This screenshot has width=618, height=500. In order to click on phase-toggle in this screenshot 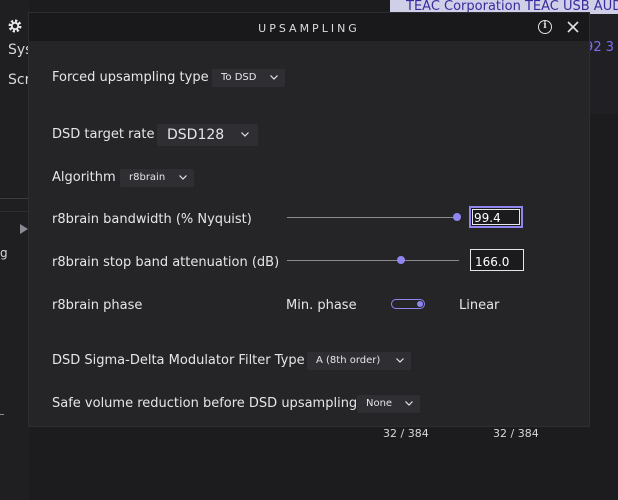, I will do `click(408, 304)`.